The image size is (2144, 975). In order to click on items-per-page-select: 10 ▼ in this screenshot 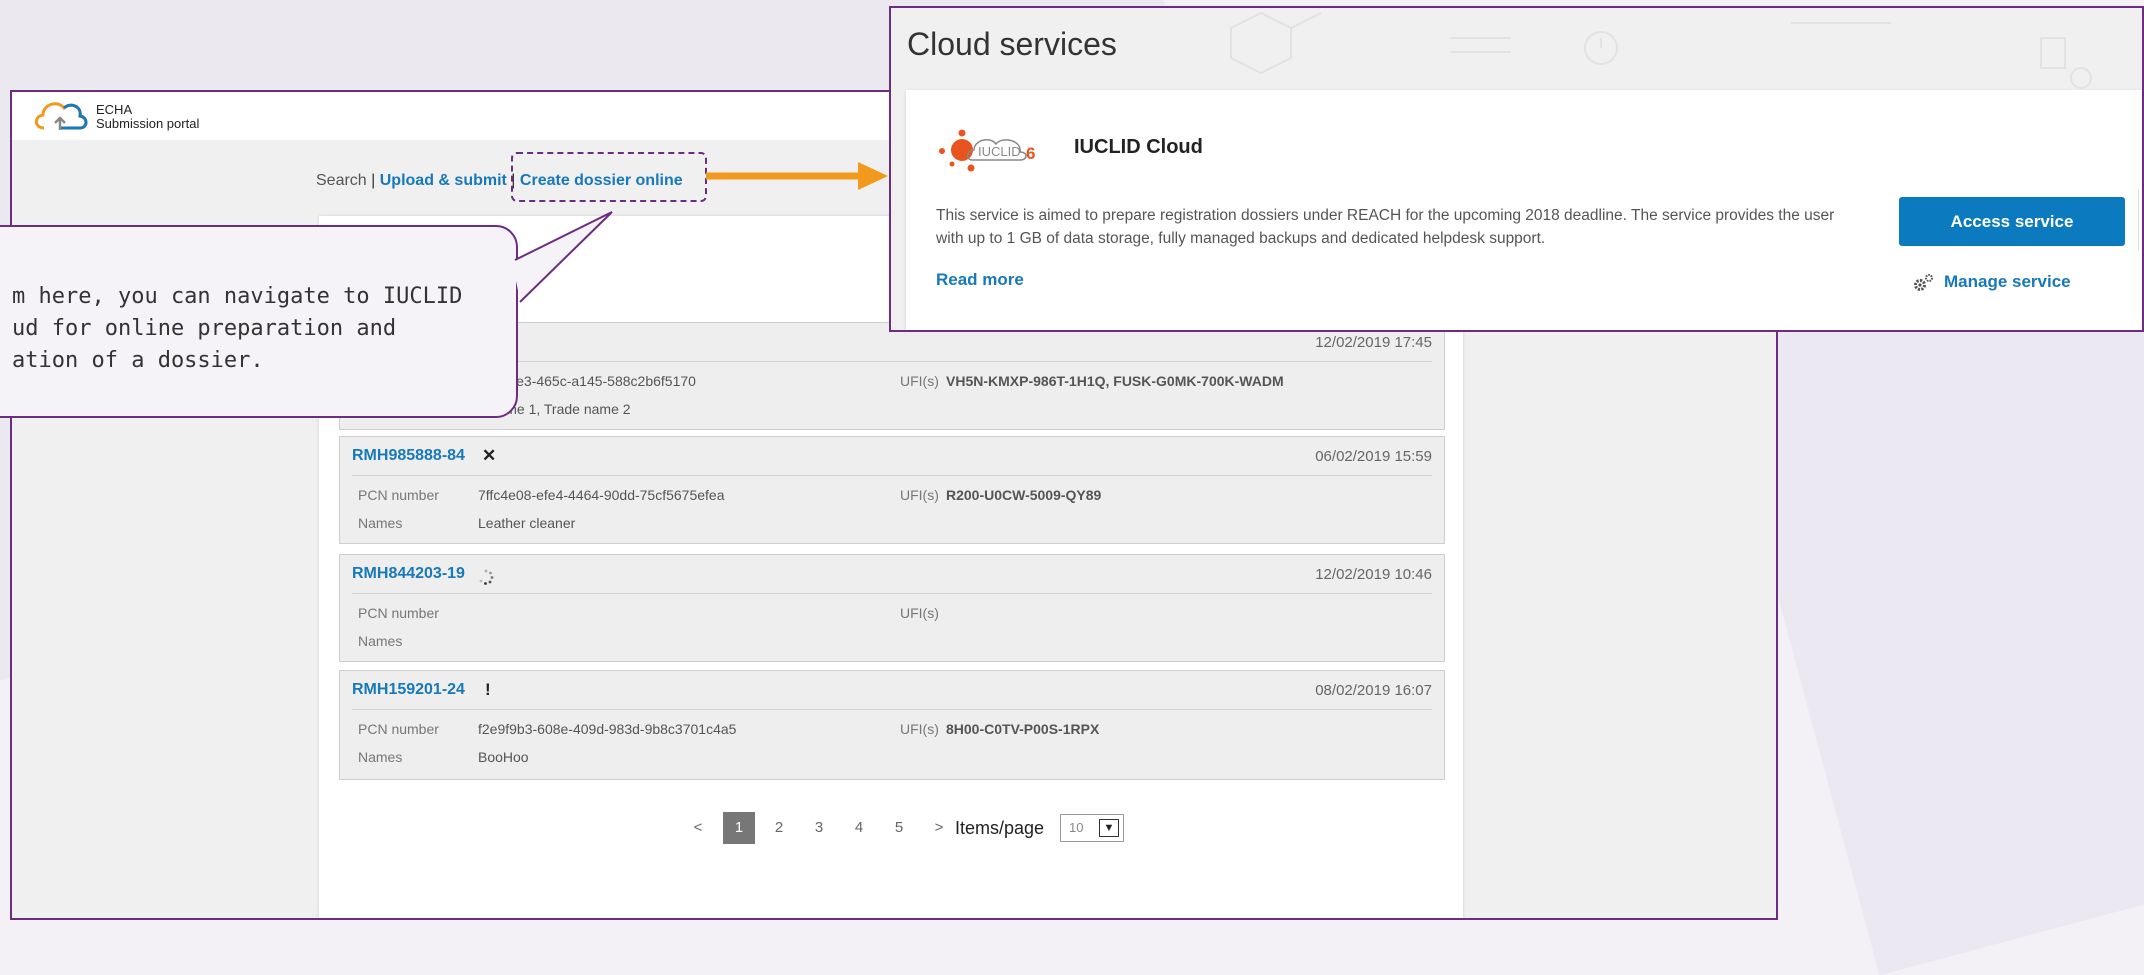, I will do `click(1092, 828)`.